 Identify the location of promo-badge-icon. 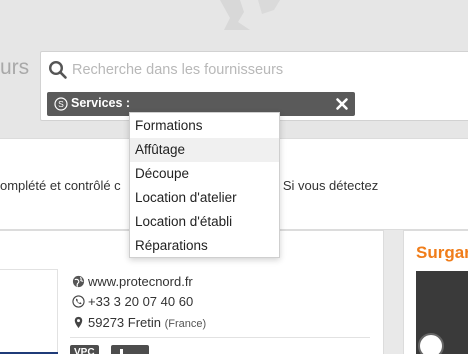
(431, 343).